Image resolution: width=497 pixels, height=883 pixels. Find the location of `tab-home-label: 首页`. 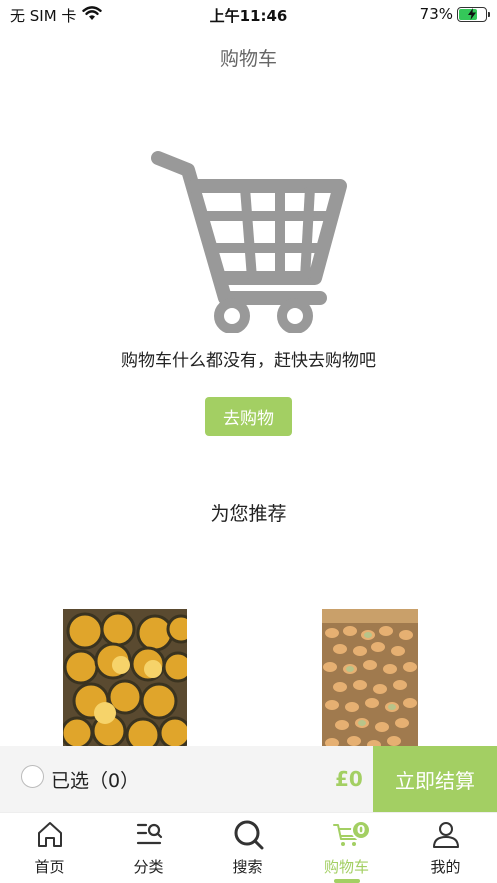

tab-home-label: 首页 is located at coordinates (49, 867).